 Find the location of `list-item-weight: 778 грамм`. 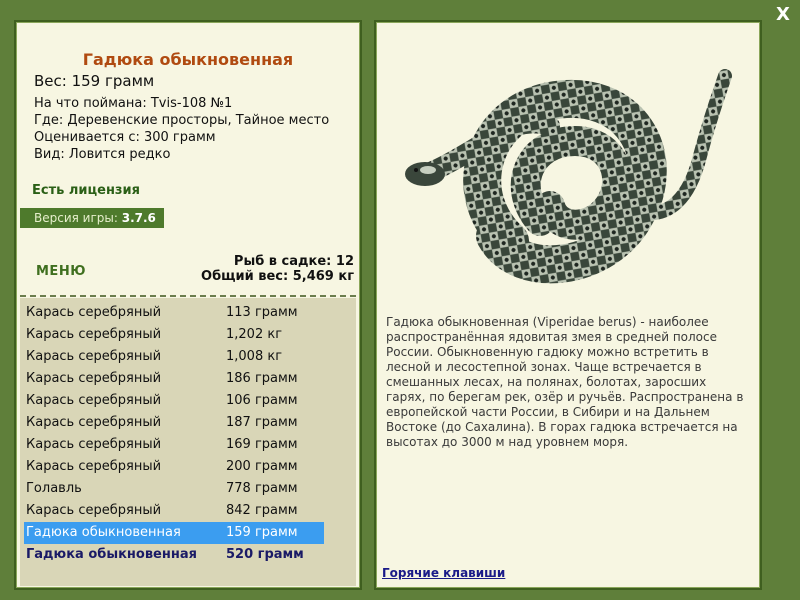

list-item-weight: 778 грамм is located at coordinates (262, 488).